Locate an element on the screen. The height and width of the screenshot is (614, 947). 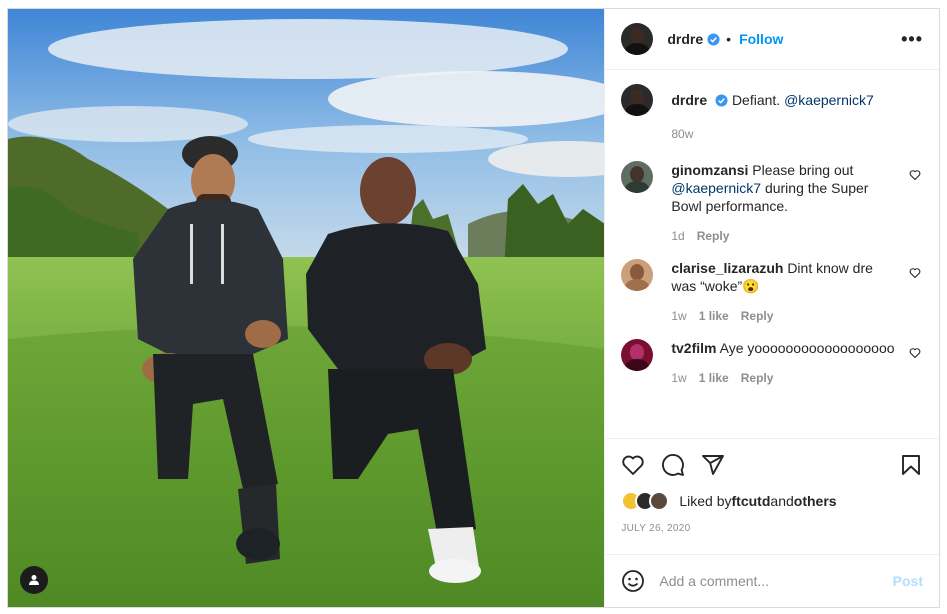
likes-middle: and is located at coordinates (782, 501).